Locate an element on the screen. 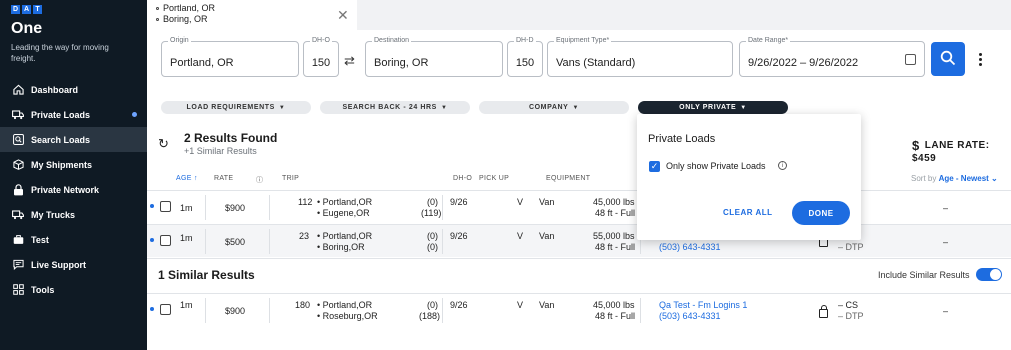 This screenshot has width=1011, height=350. search-button is located at coordinates (948, 59).